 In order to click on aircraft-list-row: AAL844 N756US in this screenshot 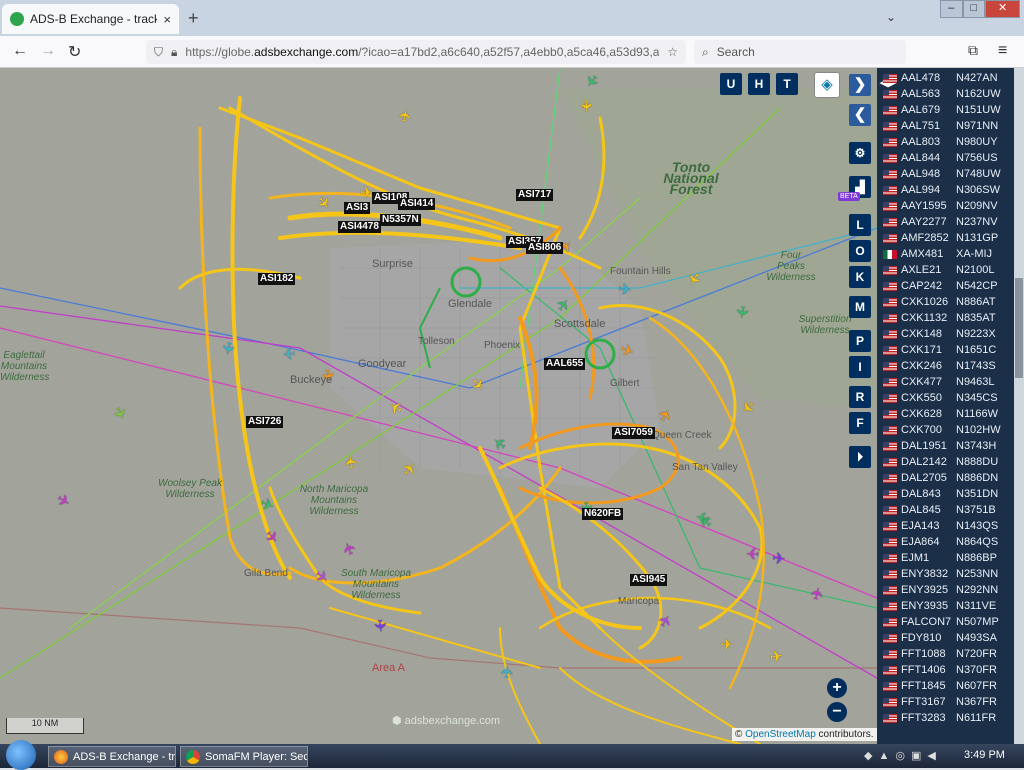, I will do `click(940, 158)`.